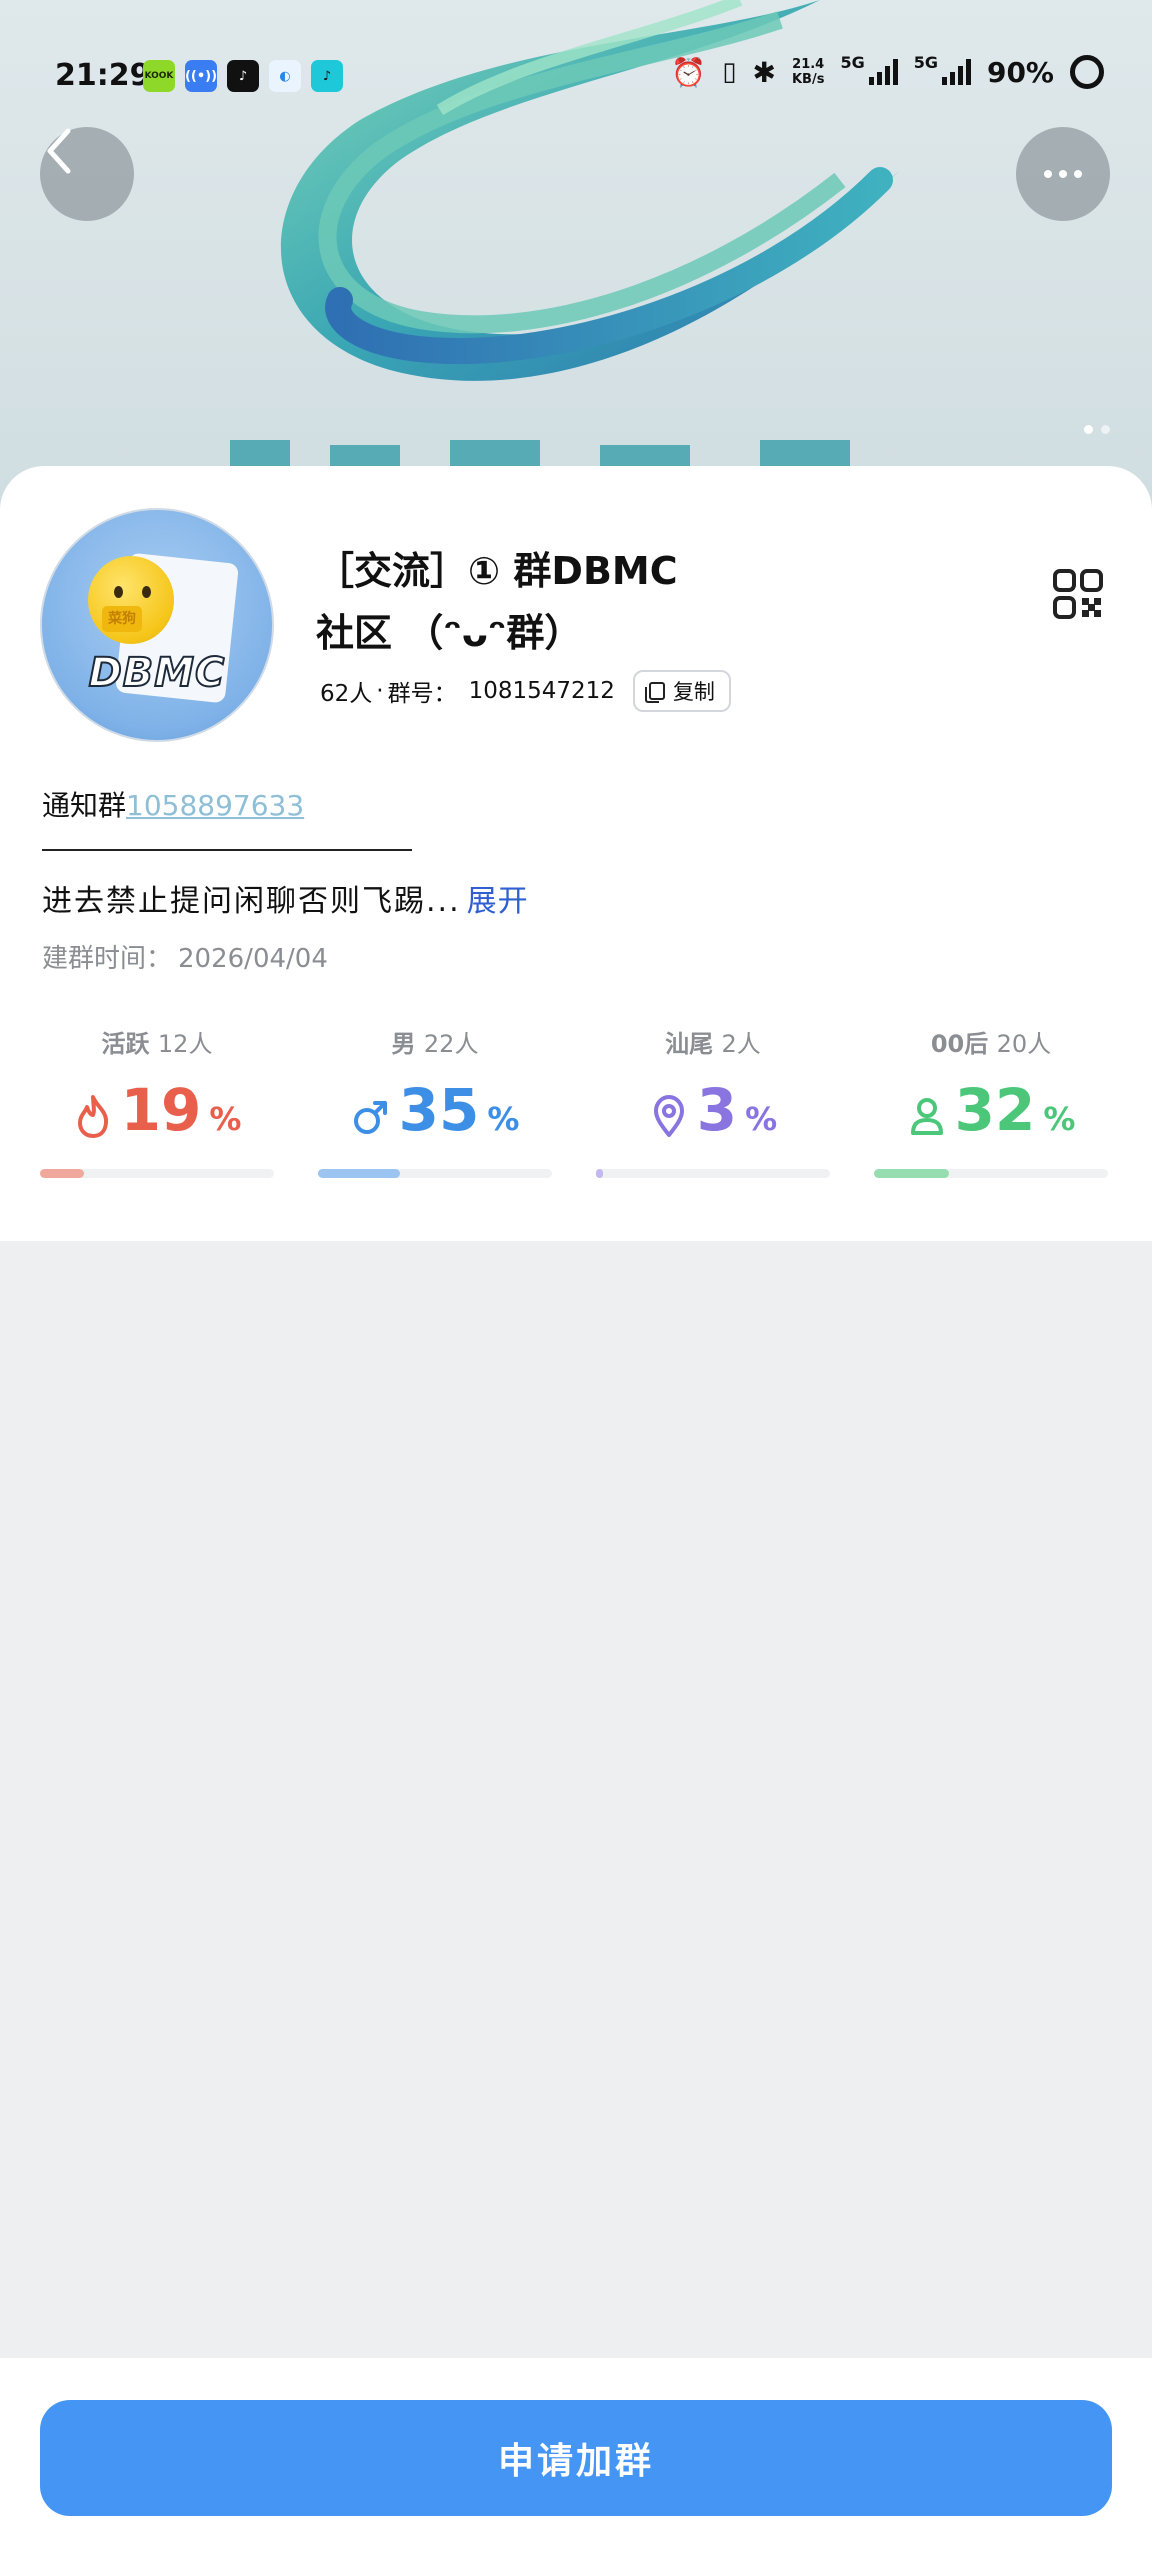 The height and width of the screenshot is (2560, 1152). What do you see at coordinates (654, 692) in the screenshot?
I see `copy-icon` at bounding box center [654, 692].